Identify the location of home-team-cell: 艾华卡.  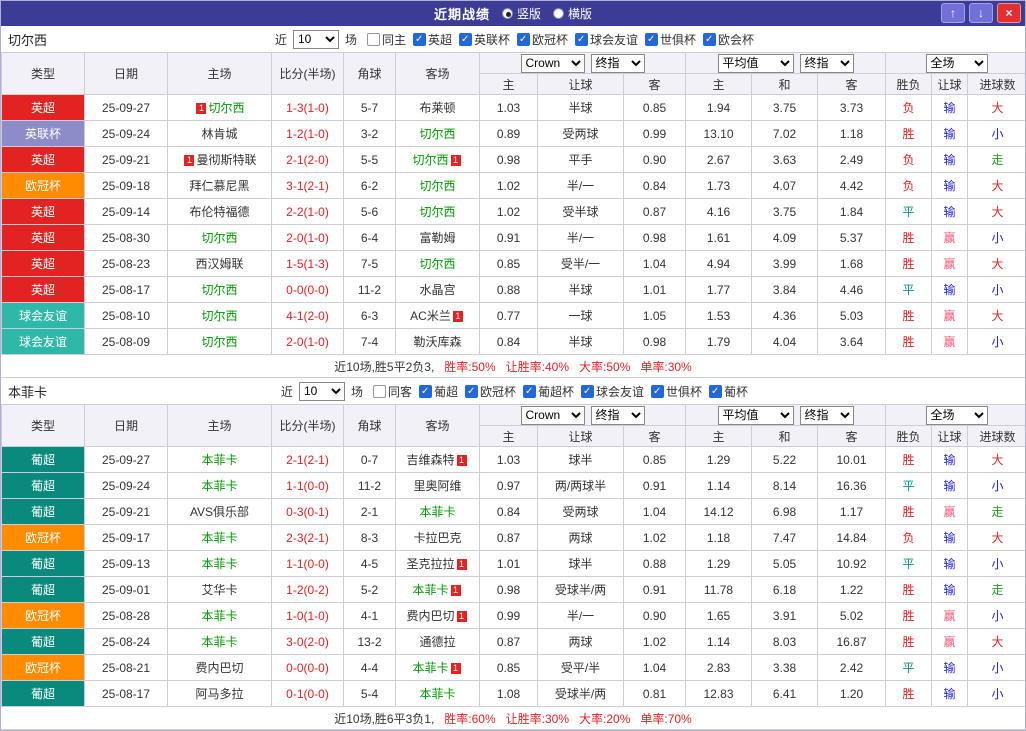
(219, 589).